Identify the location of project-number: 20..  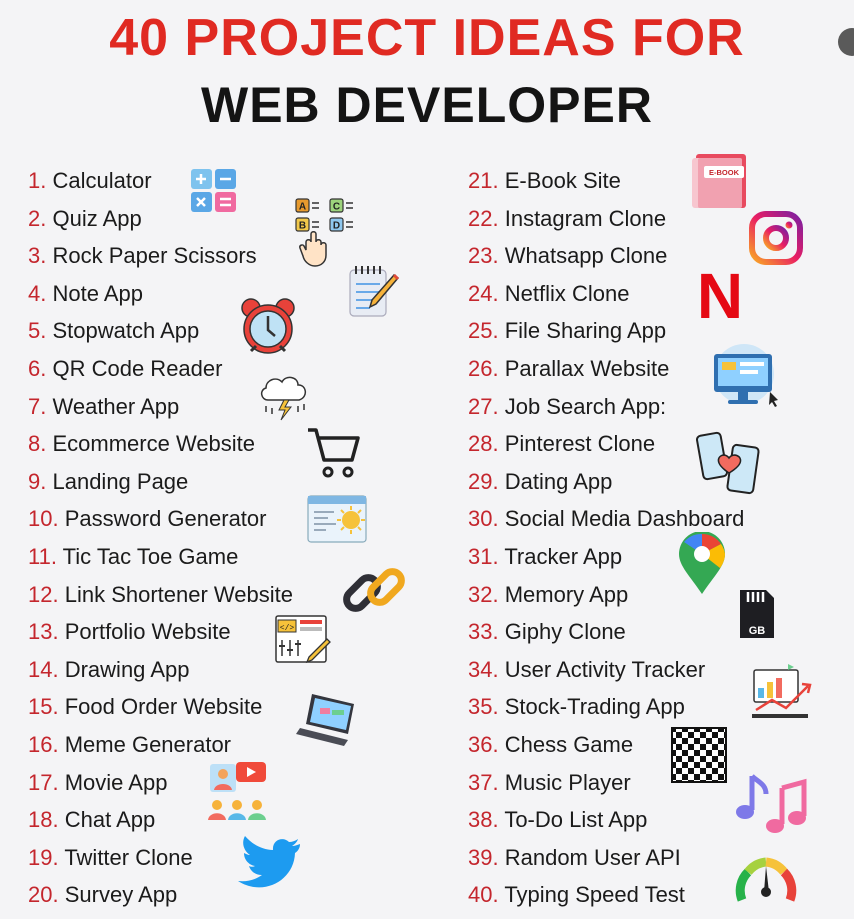
(43, 895).